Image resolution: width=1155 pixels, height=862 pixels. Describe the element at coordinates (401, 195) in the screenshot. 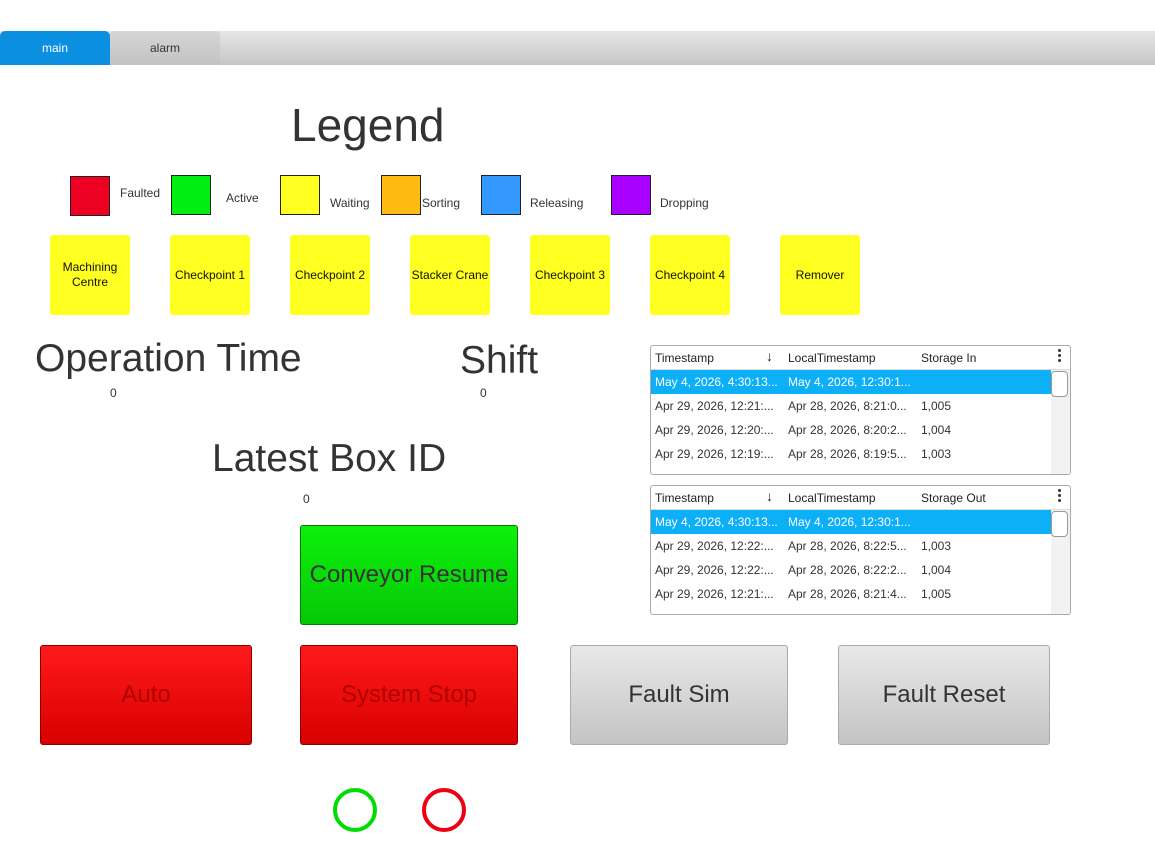

I see `legend-swatch-sorting` at that location.